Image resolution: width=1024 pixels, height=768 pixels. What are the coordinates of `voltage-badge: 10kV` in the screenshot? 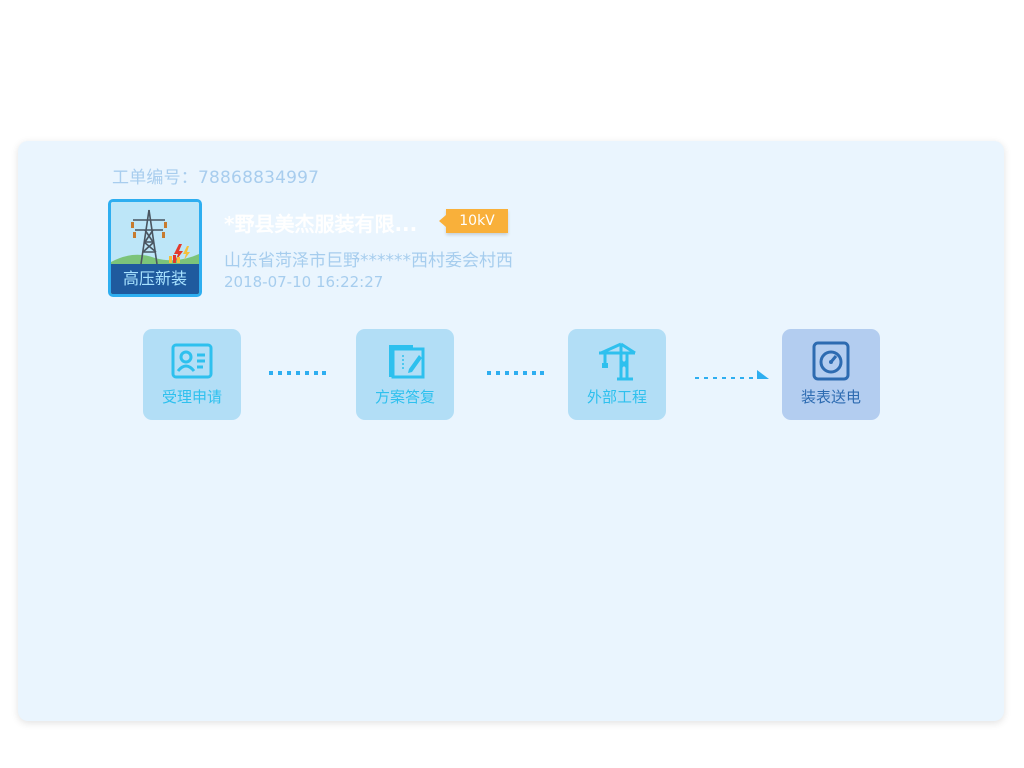 It's located at (473, 221).